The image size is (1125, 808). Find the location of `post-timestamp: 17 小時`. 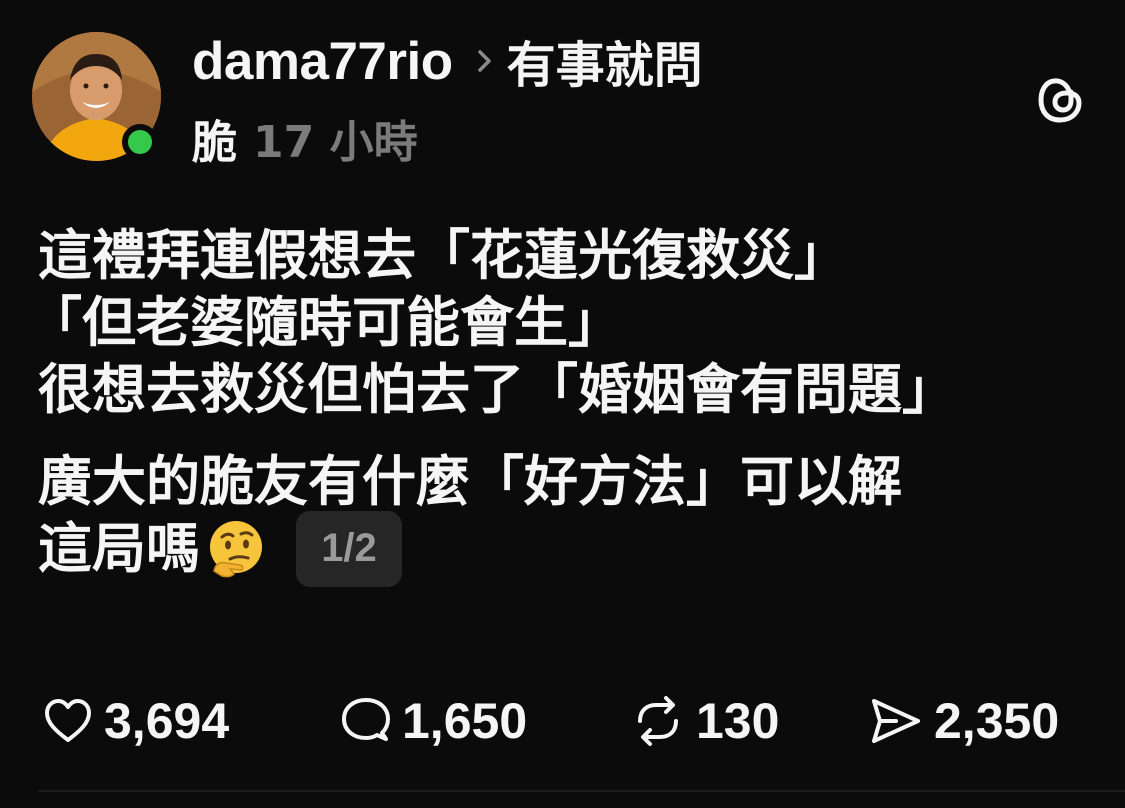

post-timestamp: 17 小時 is located at coordinates (335, 142).